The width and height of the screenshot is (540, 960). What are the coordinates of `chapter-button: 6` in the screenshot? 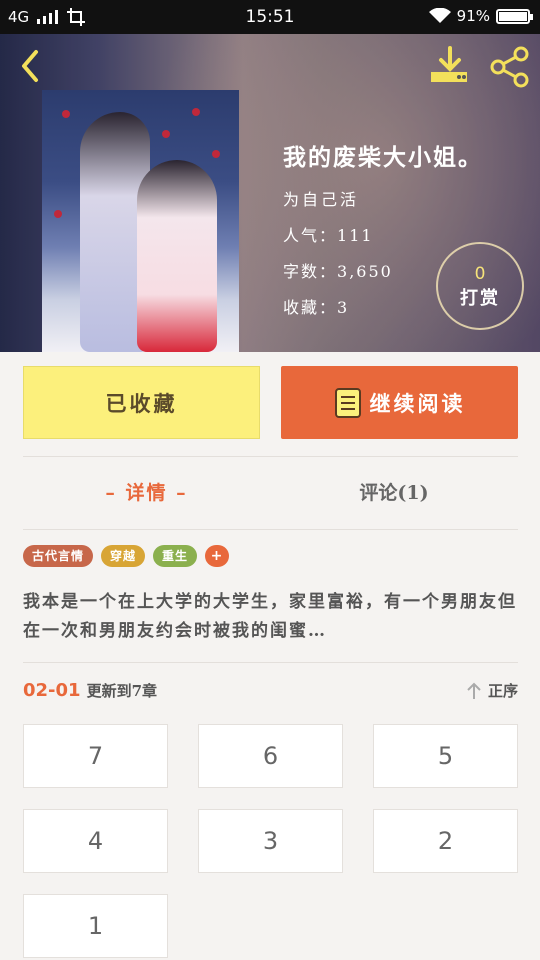 It's located at (270, 756).